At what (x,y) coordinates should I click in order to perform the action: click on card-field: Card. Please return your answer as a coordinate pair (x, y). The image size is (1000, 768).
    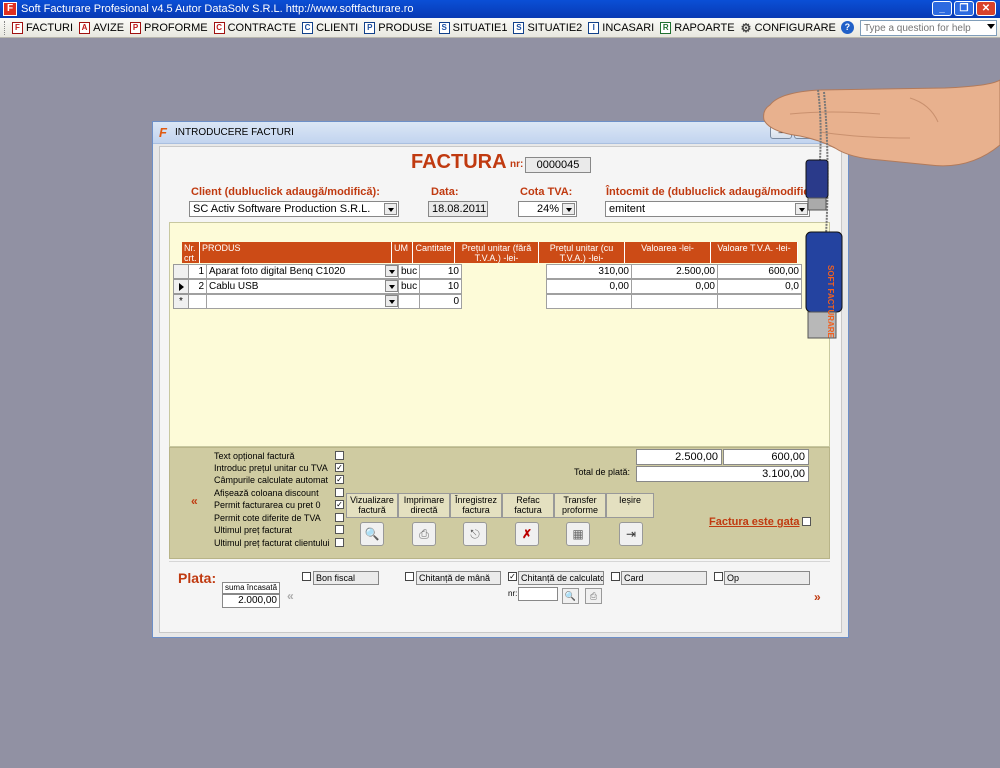
    Looking at the image, I should click on (664, 578).